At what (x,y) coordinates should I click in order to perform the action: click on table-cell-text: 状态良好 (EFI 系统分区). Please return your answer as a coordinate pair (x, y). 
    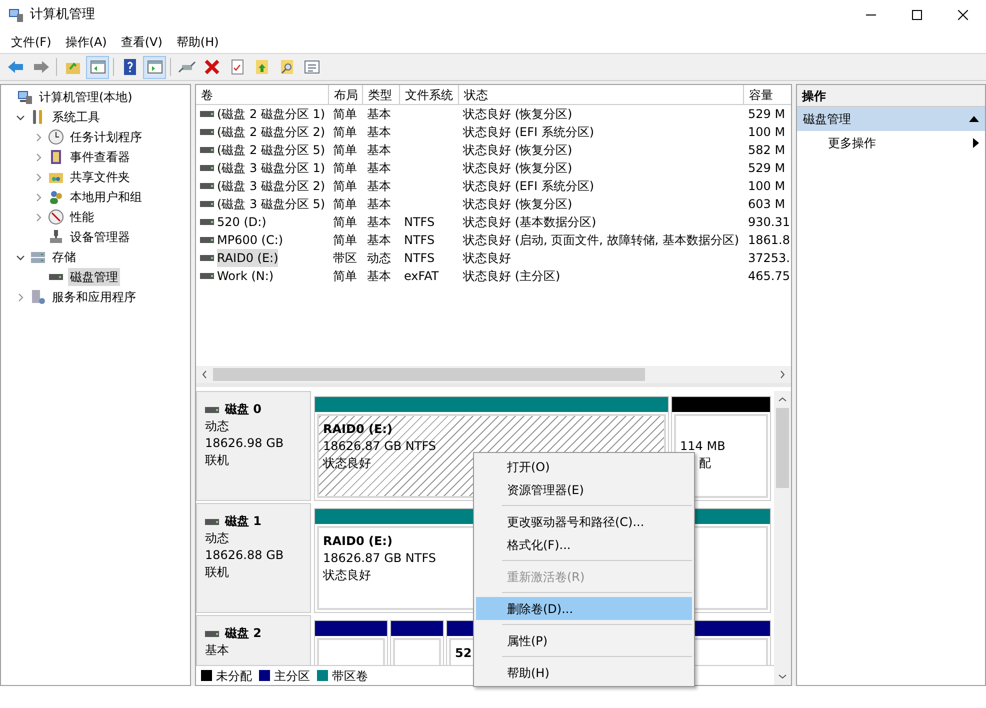
    Looking at the image, I should click on (528, 186).